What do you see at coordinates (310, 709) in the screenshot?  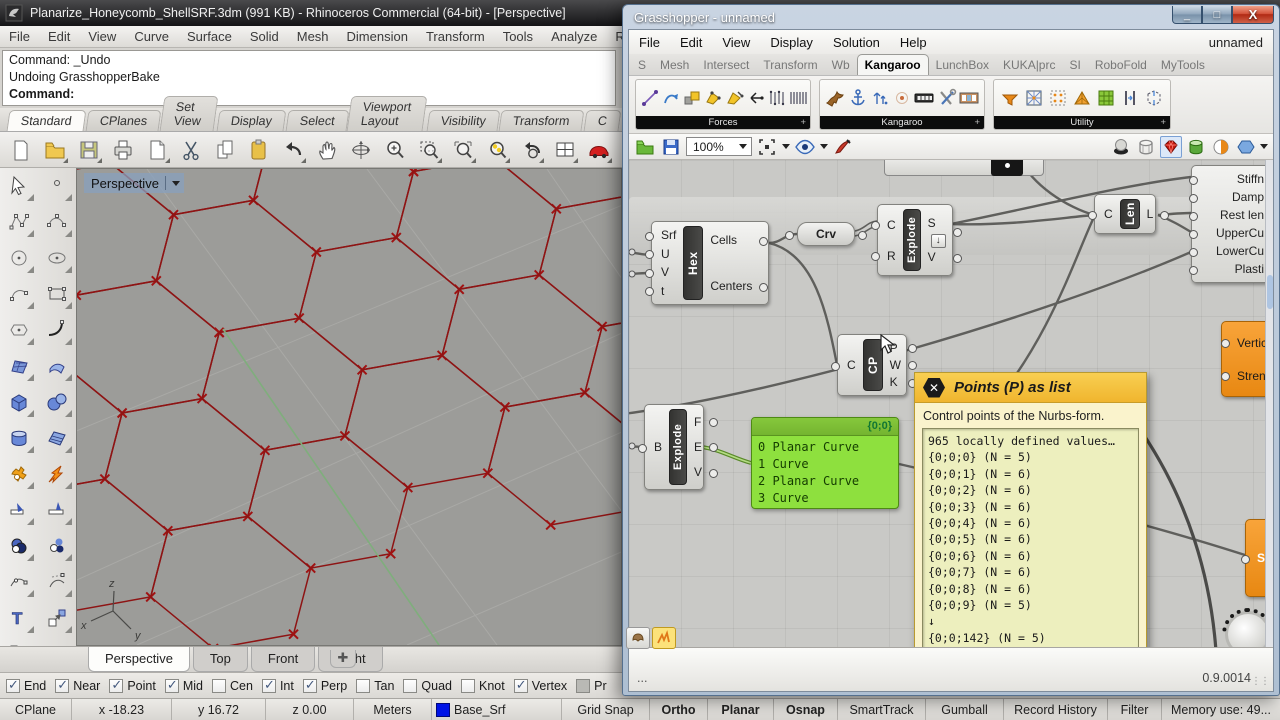 I see `status-cell: z 0.00` at bounding box center [310, 709].